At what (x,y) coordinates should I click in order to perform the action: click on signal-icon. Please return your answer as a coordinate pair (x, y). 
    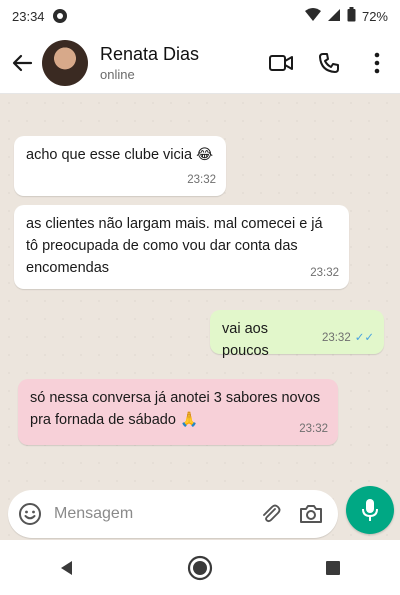
    Looking at the image, I should click on (334, 16).